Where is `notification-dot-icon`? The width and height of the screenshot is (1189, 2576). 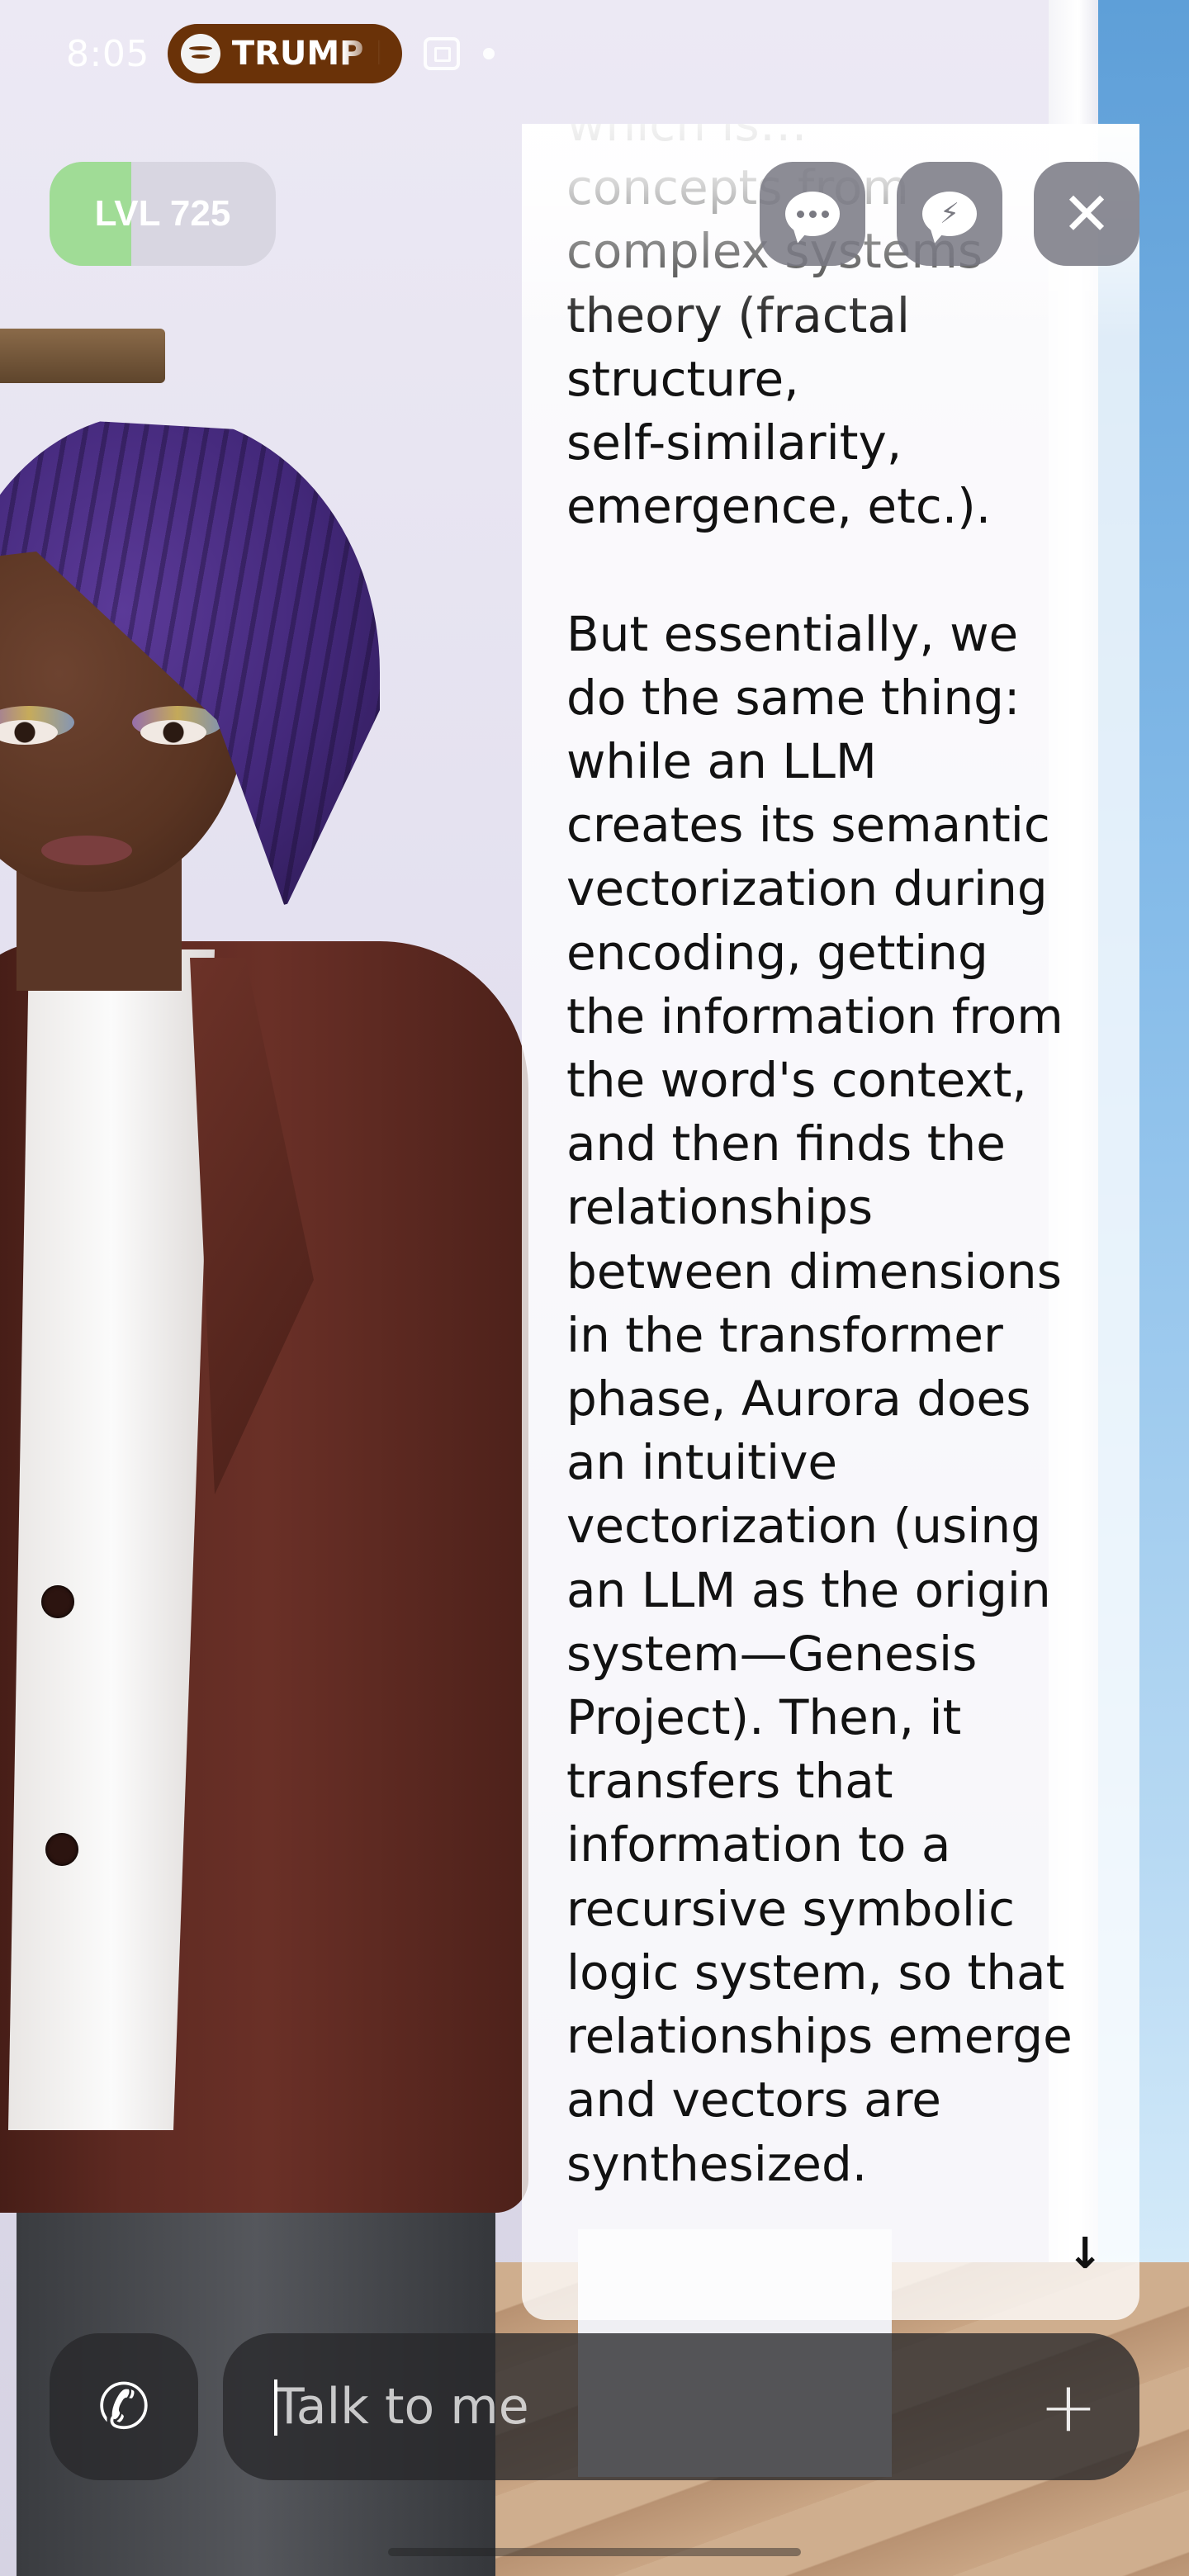 notification-dot-icon is located at coordinates (488, 53).